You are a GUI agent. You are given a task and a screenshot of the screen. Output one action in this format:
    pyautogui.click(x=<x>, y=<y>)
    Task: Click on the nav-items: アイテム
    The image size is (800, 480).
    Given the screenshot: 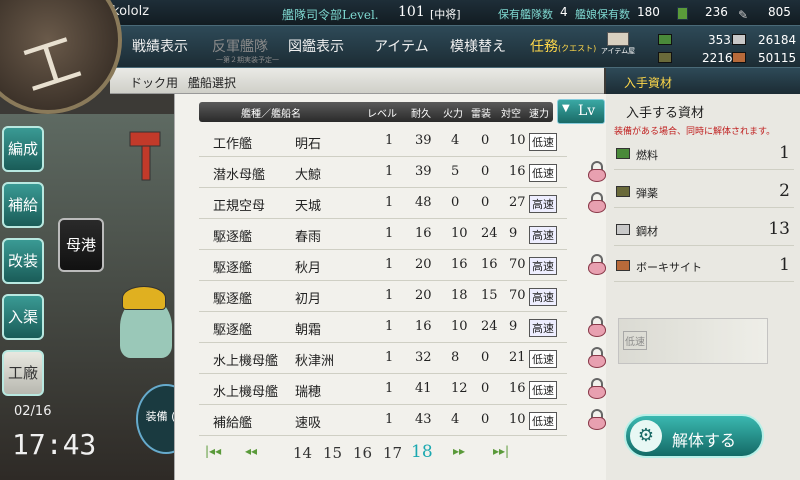 What is the action you would take?
    pyautogui.click(x=401, y=46)
    